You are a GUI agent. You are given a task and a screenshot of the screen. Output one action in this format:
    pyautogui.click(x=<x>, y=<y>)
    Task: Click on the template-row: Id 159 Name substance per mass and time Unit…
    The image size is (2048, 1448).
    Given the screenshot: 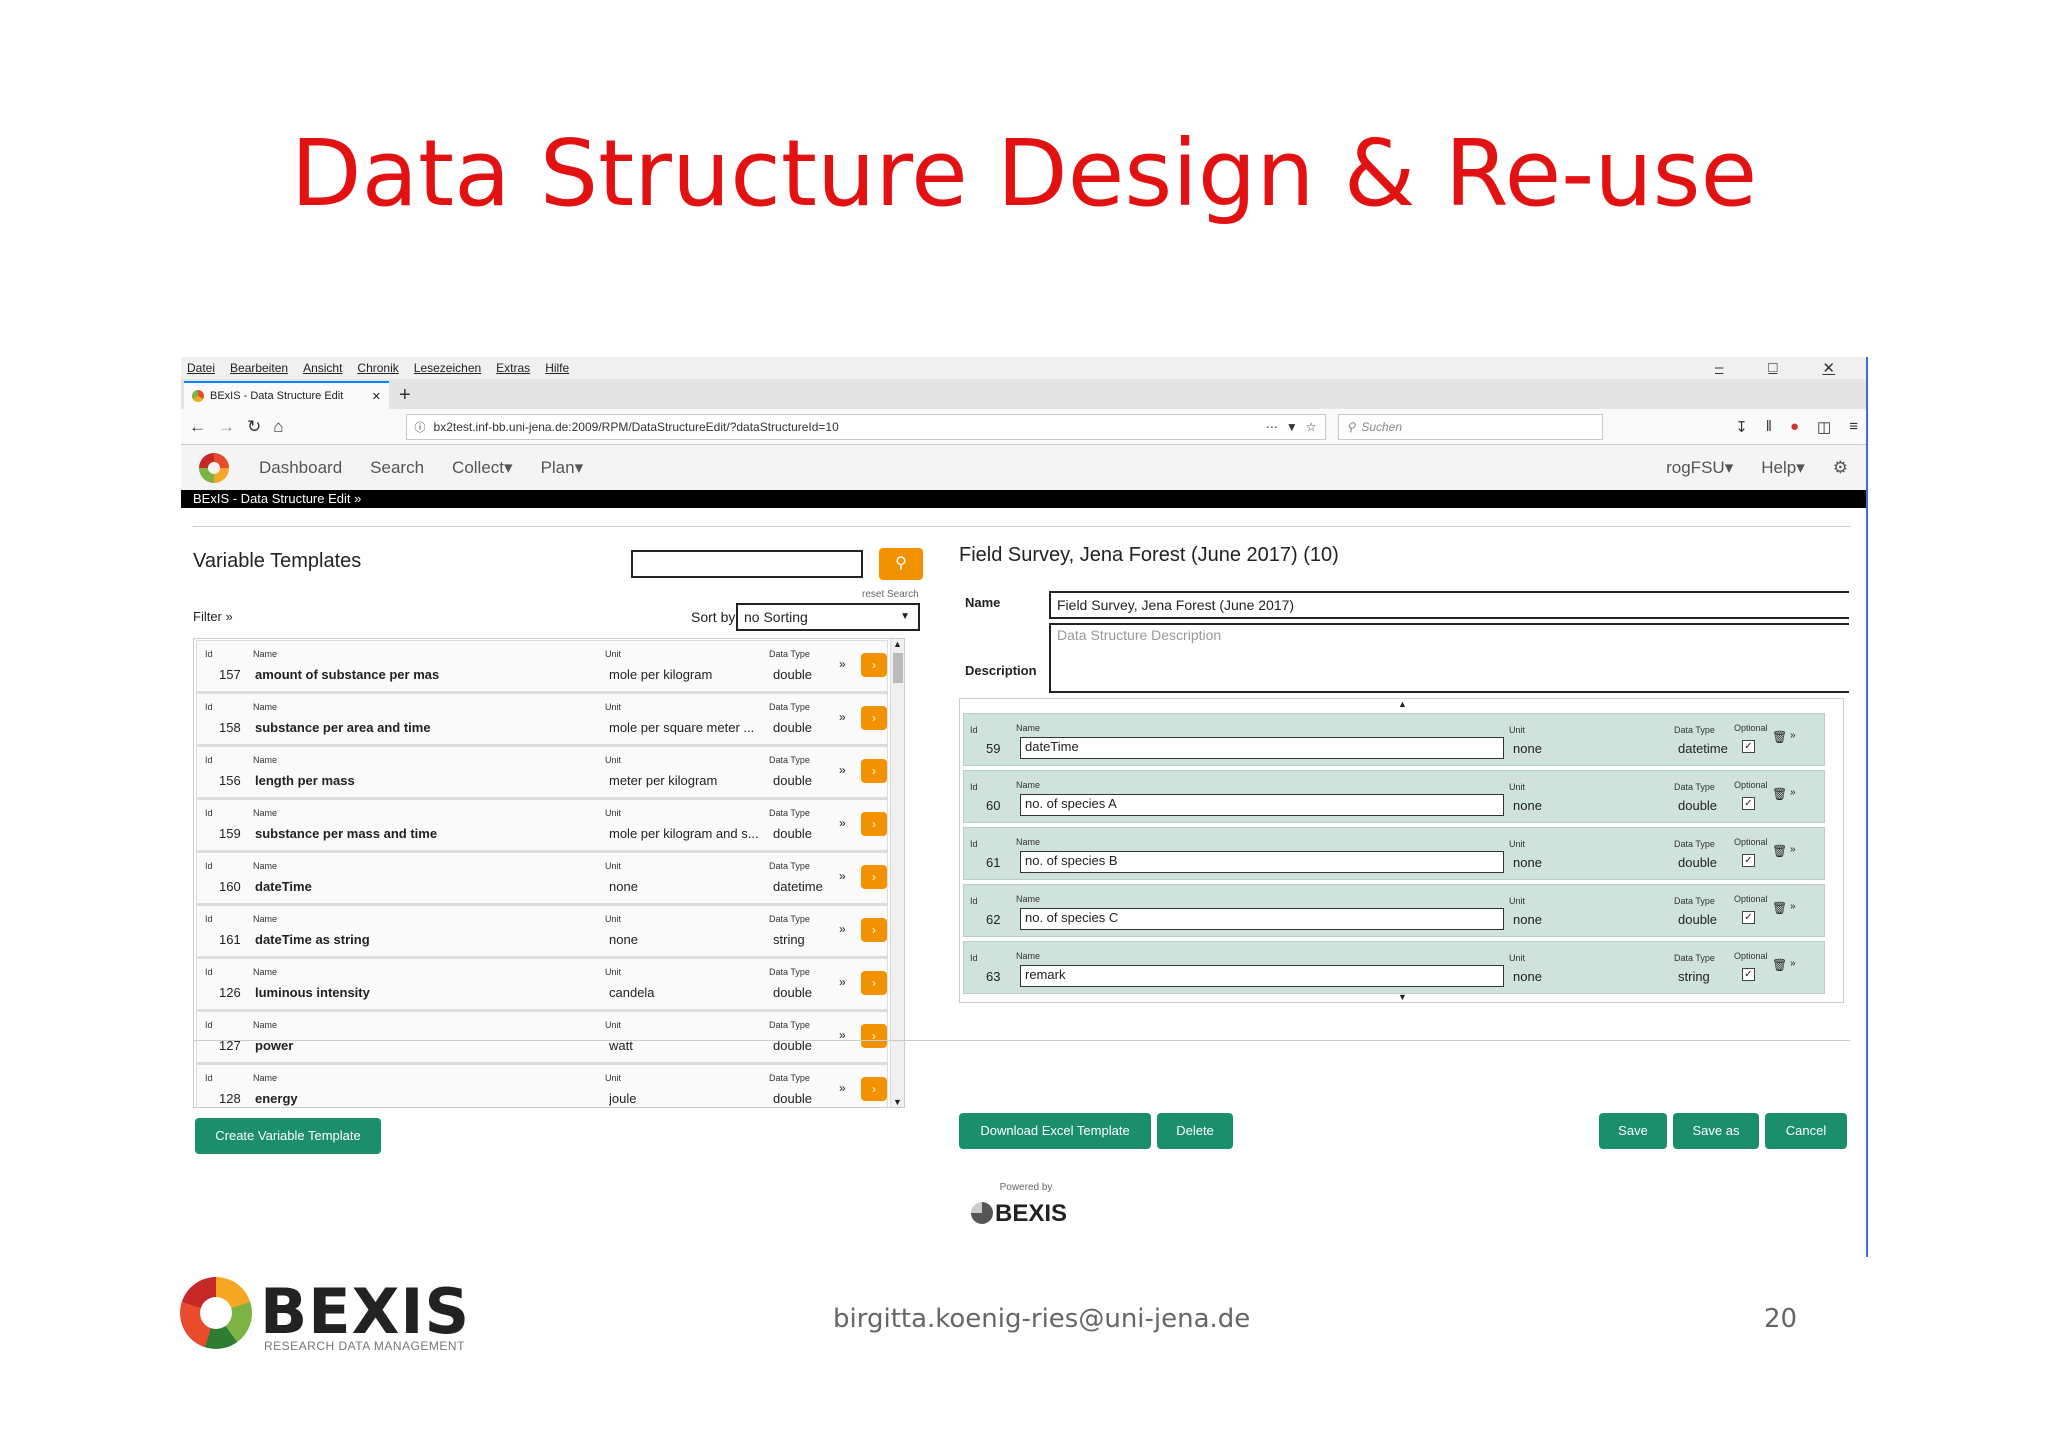 What is the action you would take?
    pyautogui.click(x=542, y=825)
    